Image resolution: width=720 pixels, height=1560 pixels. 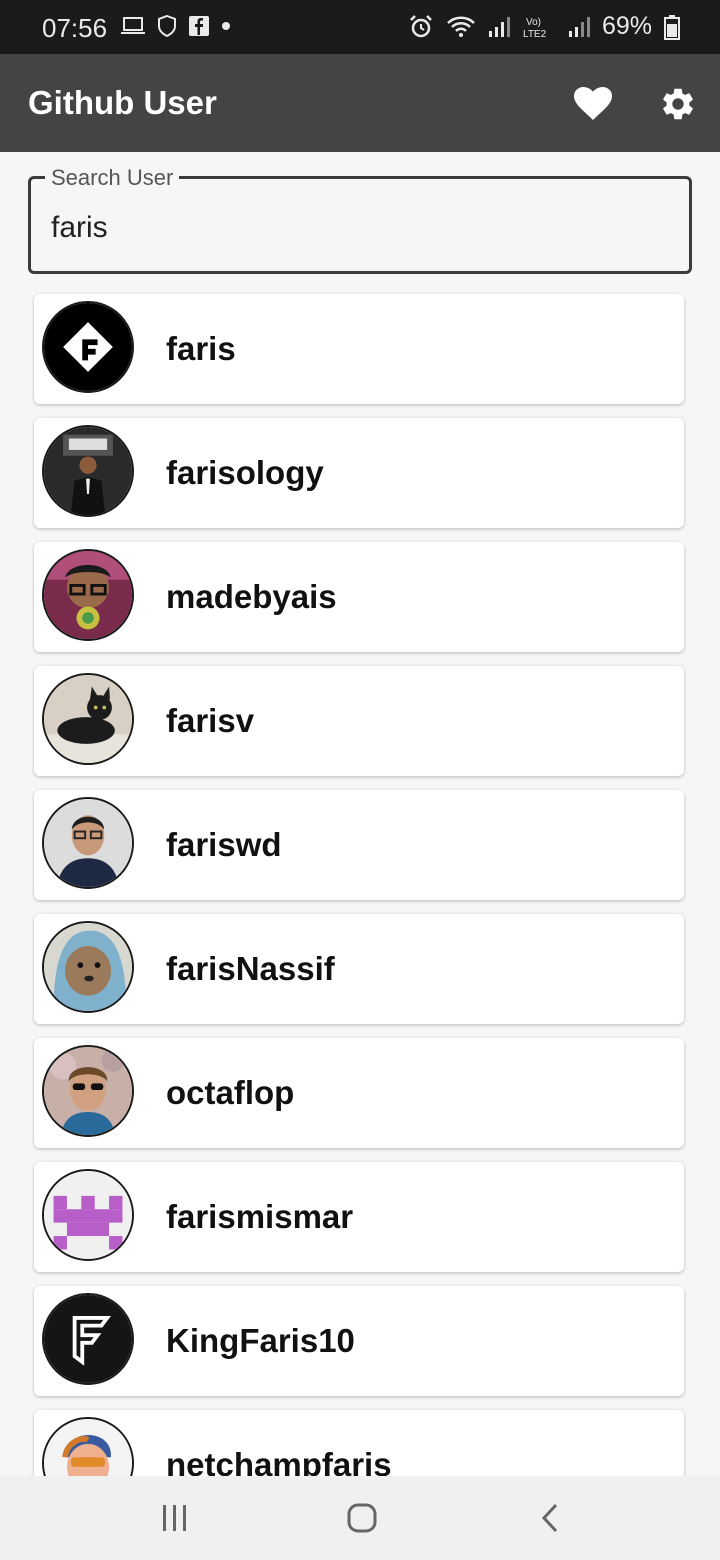 What do you see at coordinates (359, 845) in the screenshot?
I see `user-card: fariswd` at bounding box center [359, 845].